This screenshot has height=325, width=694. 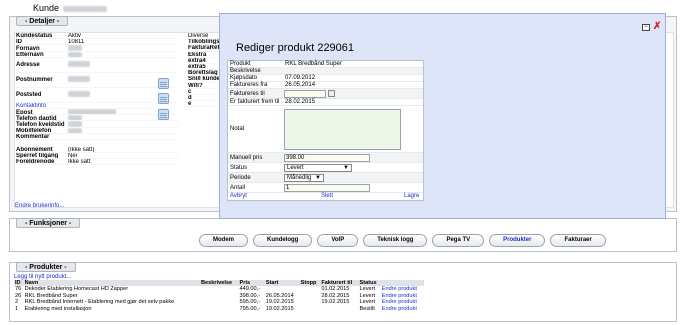 I want to click on detail-row: Postnummer, so click(x=97, y=80).